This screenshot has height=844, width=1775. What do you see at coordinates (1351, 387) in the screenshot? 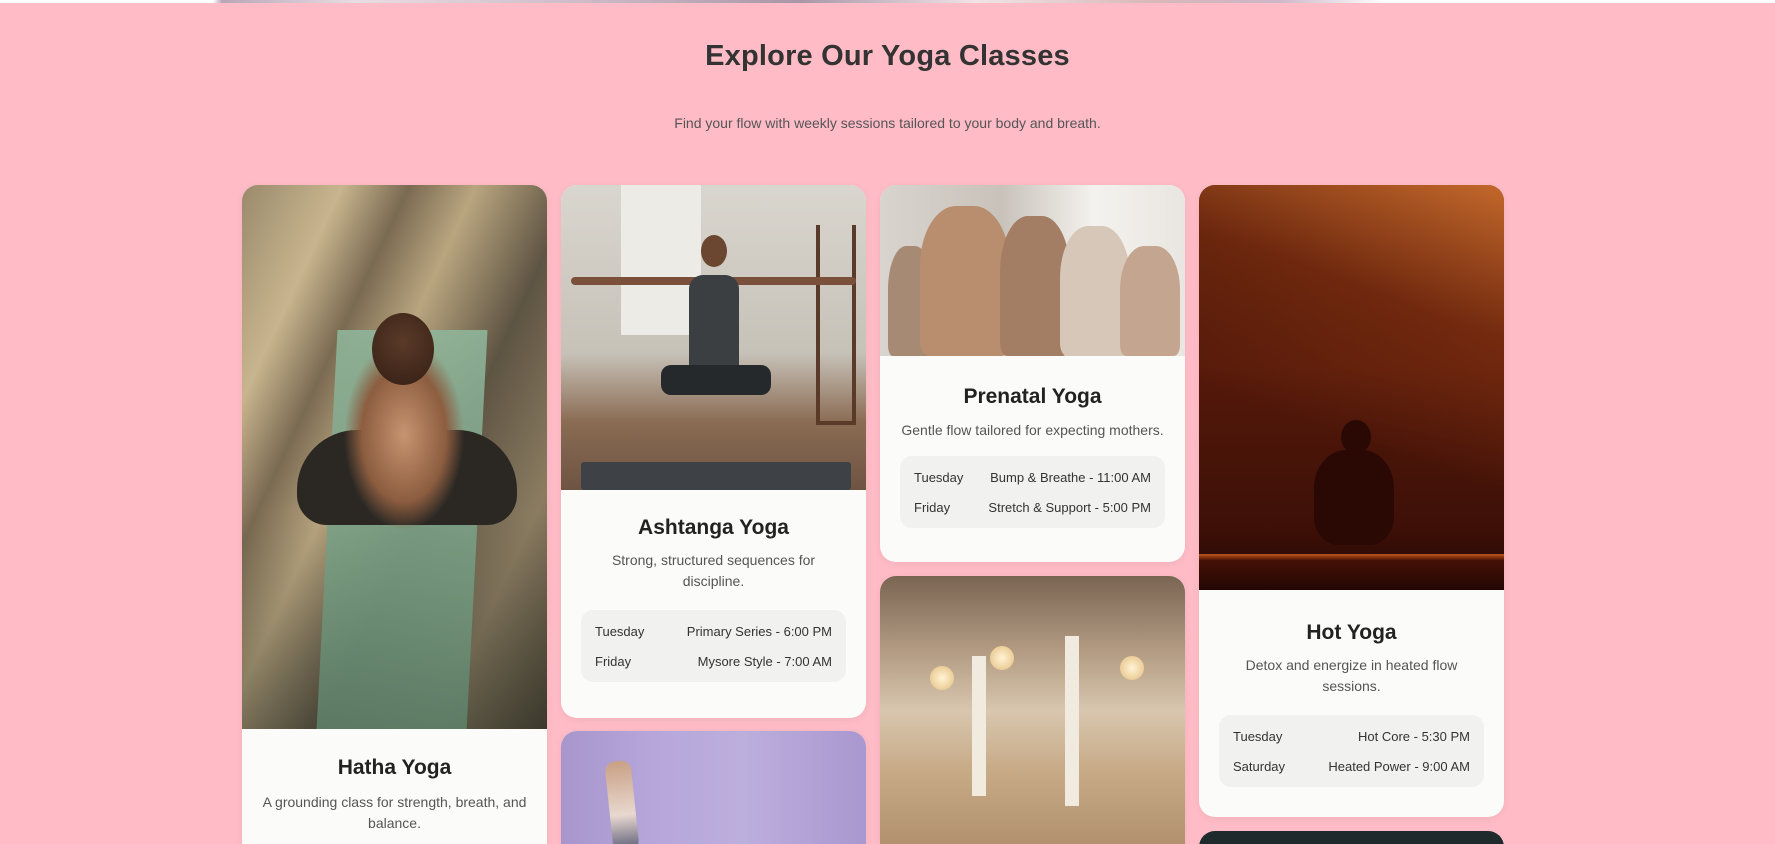
I see `hot-class-image` at bounding box center [1351, 387].